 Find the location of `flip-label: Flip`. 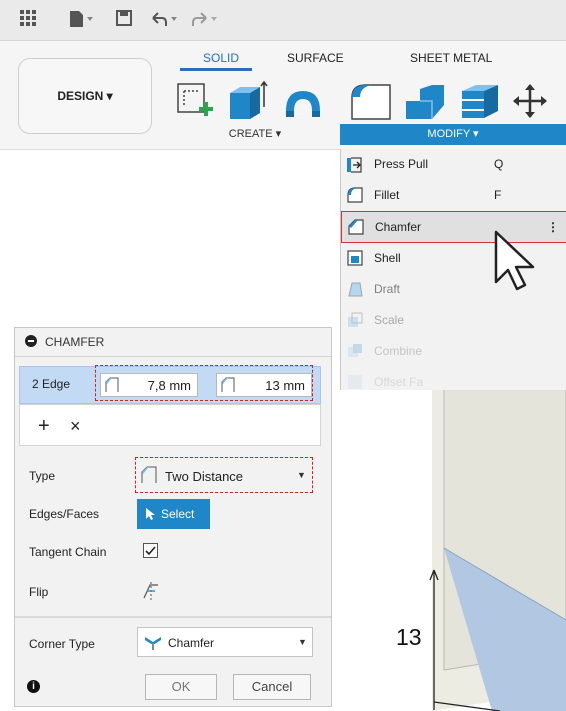

flip-label: Flip is located at coordinates (39, 592).